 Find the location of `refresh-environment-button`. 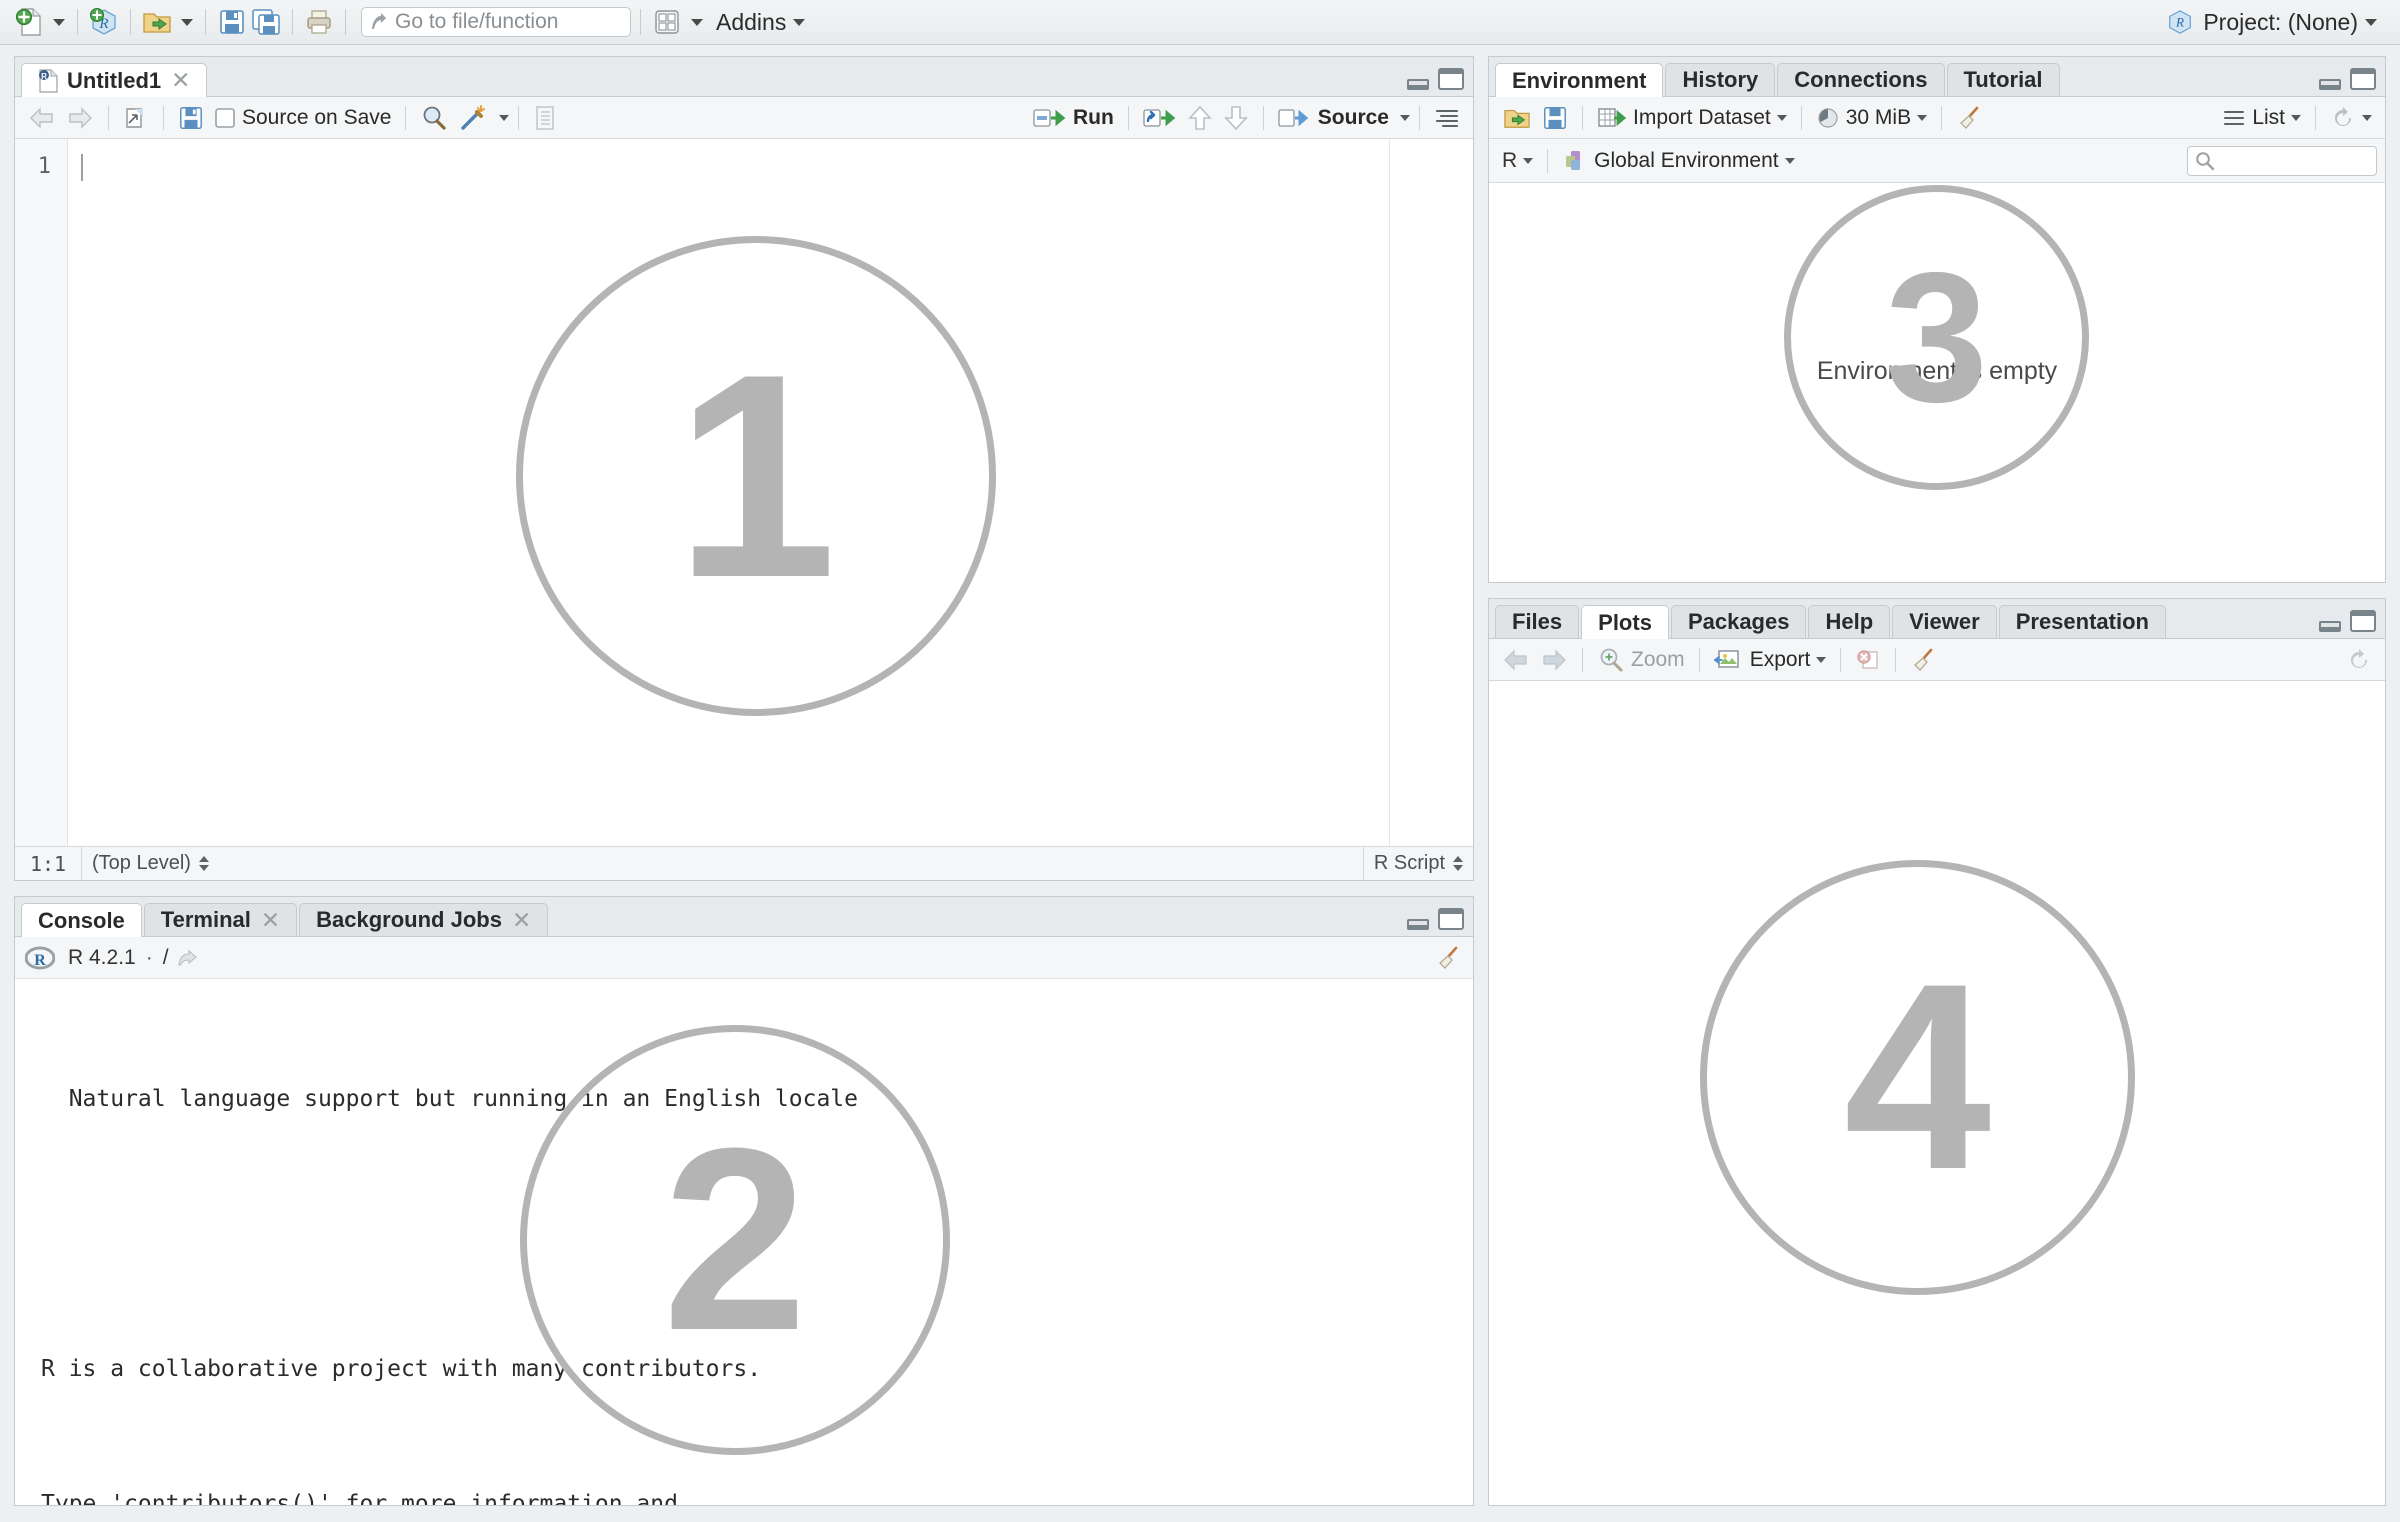

refresh-environment-button is located at coordinates (2351, 118).